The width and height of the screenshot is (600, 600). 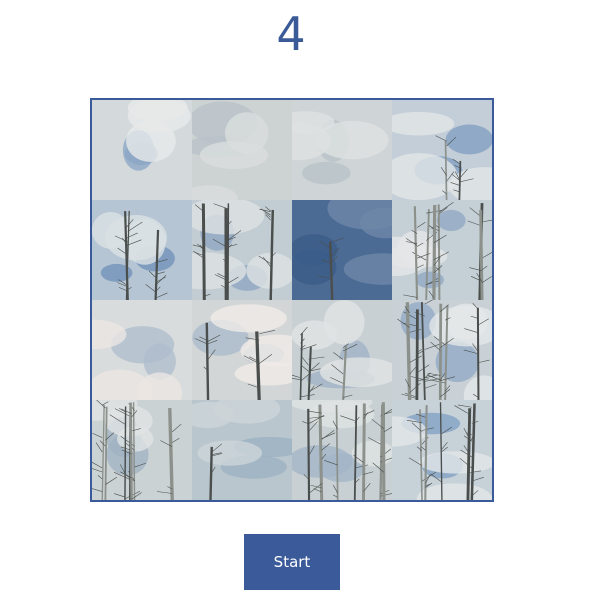 I want to click on move-counter: 4, so click(x=291, y=34).